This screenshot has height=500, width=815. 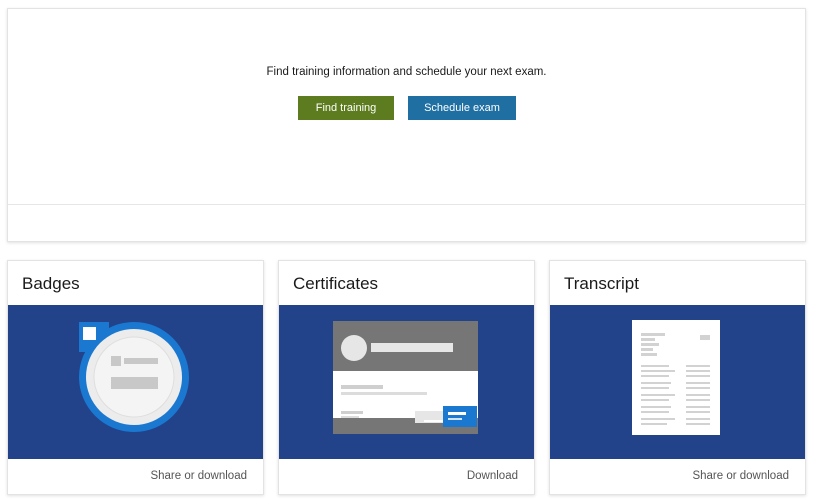 What do you see at coordinates (462, 108) in the screenshot?
I see `schedule-exam-button: Schedule exam` at bounding box center [462, 108].